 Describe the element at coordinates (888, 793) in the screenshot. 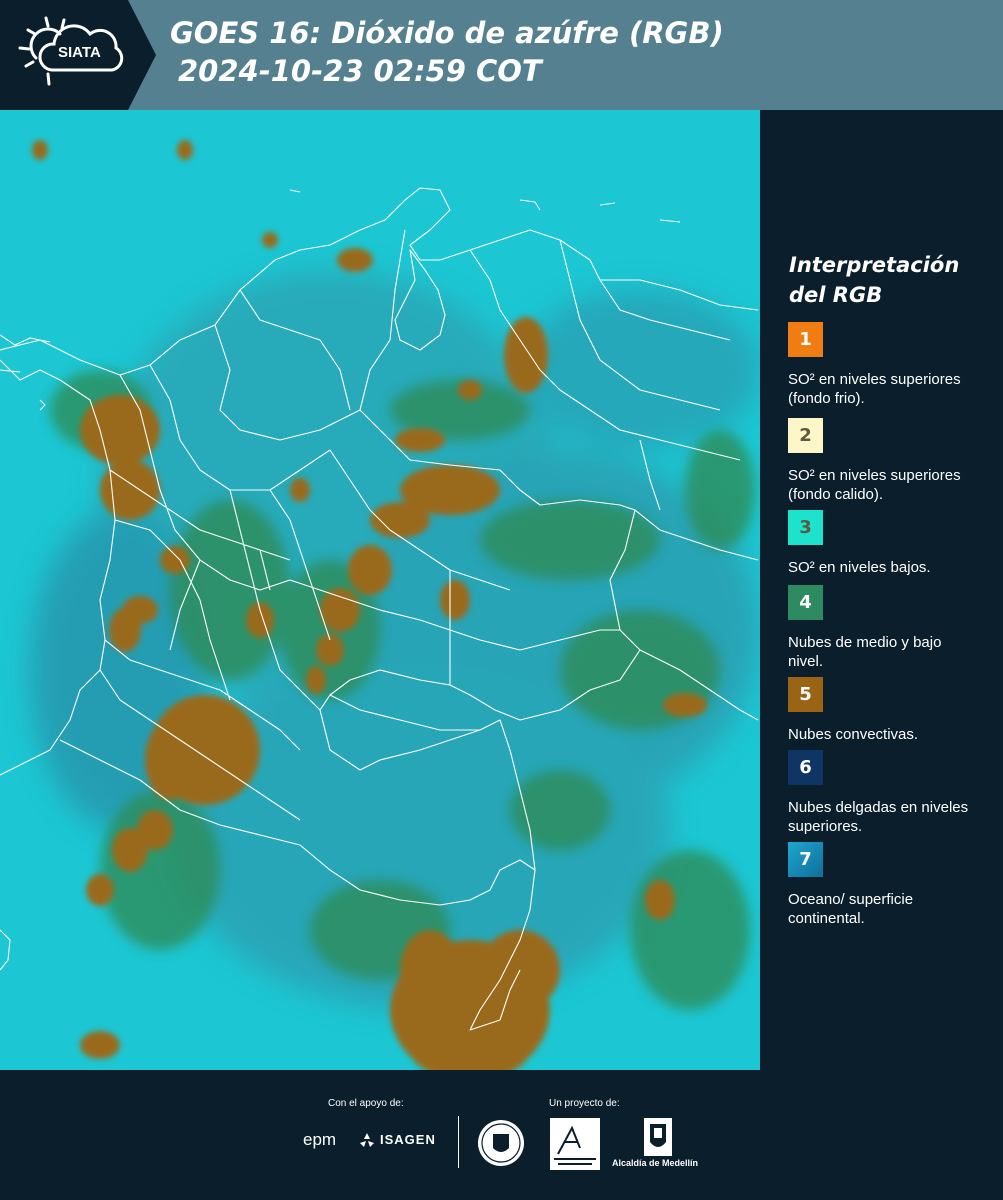

I see `legend-item-6: 6 Nubes delgadas en niveles superiores.` at that location.